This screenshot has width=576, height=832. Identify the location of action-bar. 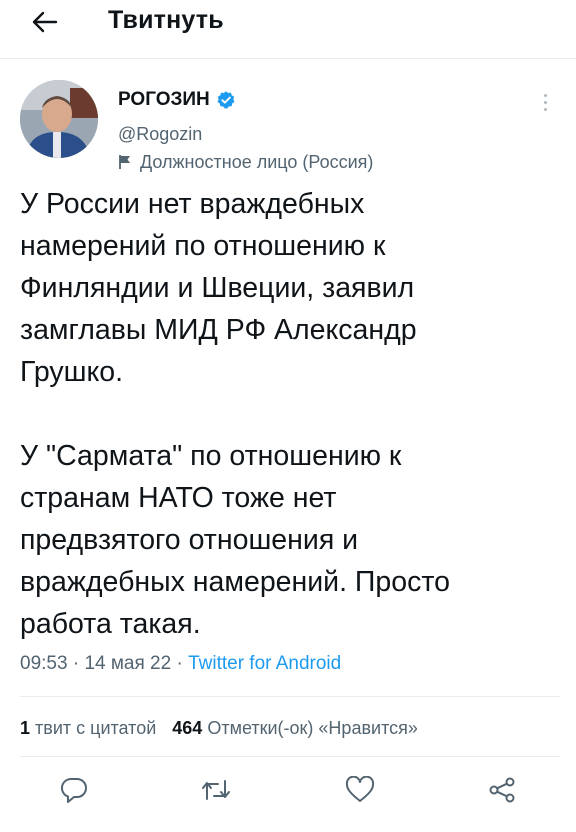
(288, 795).